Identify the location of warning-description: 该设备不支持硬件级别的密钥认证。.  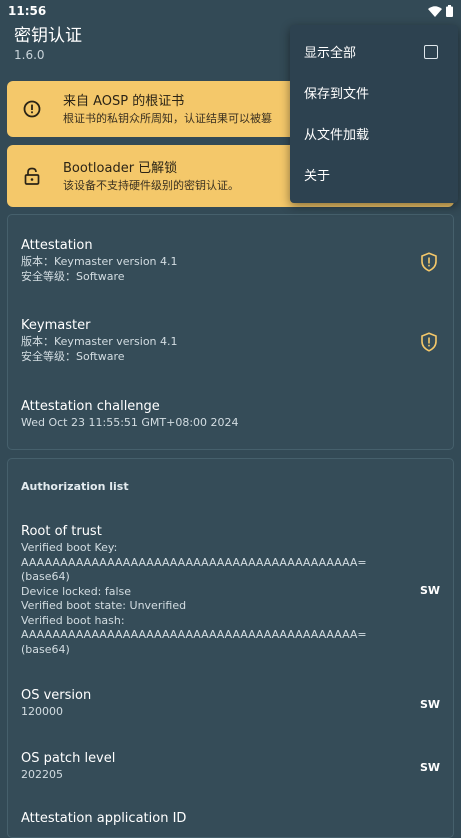
(151, 185).